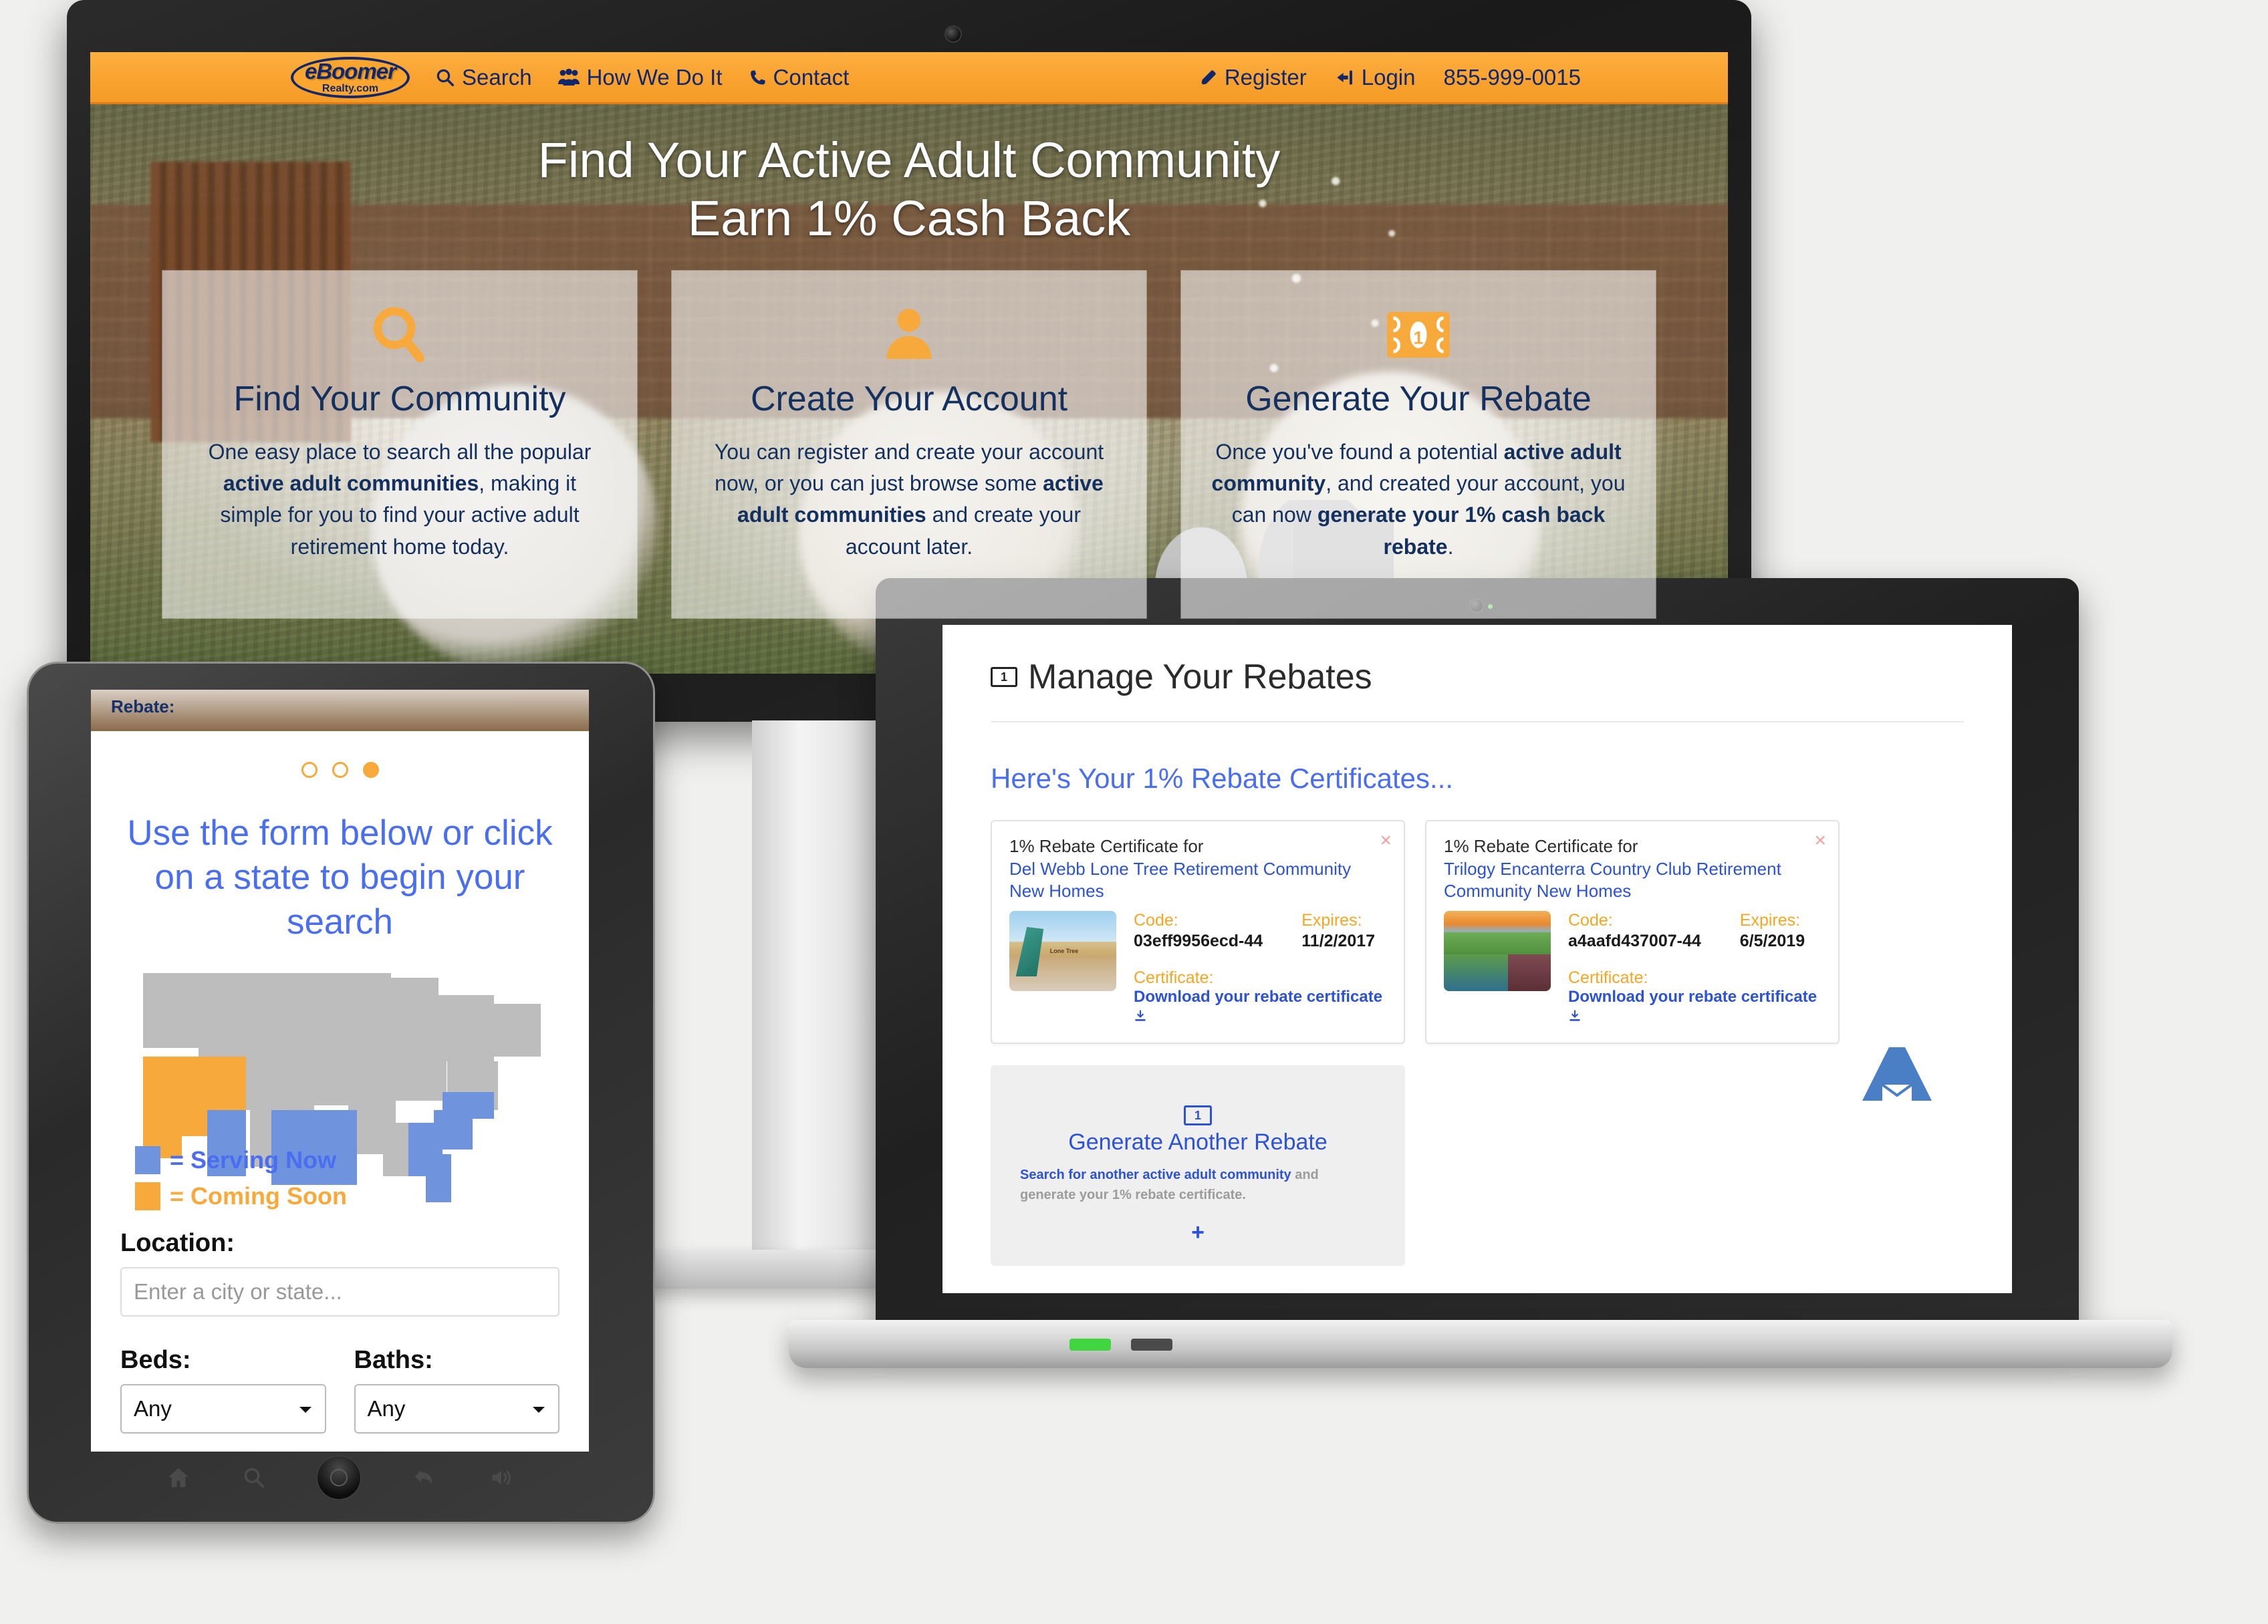 The height and width of the screenshot is (1624, 2268). What do you see at coordinates (1375, 77) in the screenshot?
I see `nav-item-login: Login` at bounding box center [1375, 77].